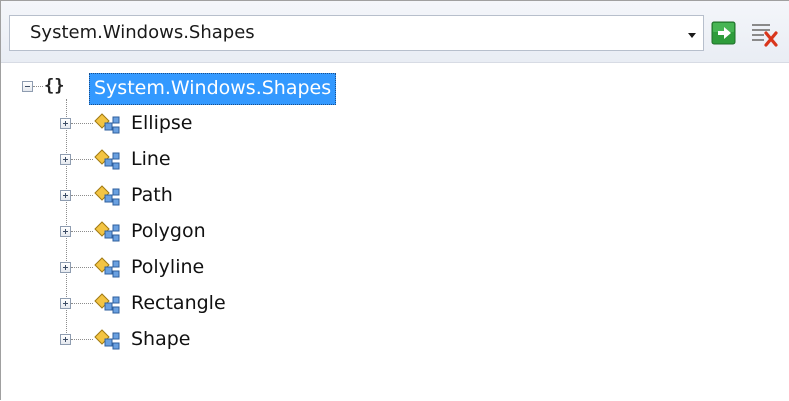 The image size is (789, 401). What do you see at coordinates (142, 32) in the screenshot?
I see `namespace-combobox-value: System.Windows.Shapes` at bounding box center [142, 32].